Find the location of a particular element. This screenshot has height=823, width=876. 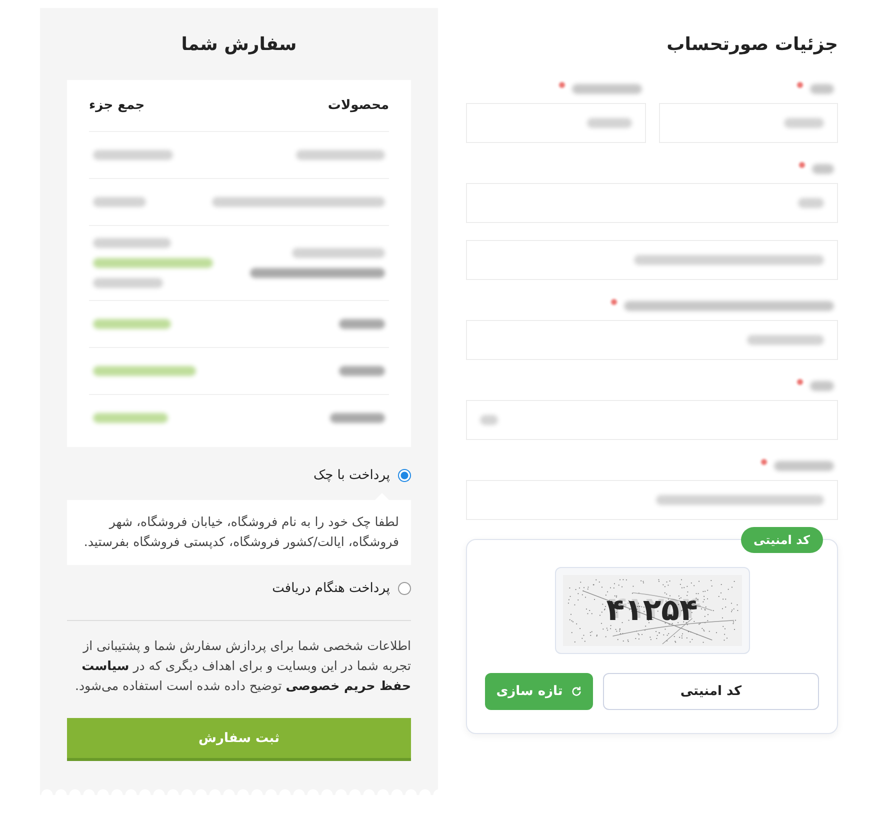

payment-option: پرداخت هنگام دریافت is located at coordinates (239, 588).